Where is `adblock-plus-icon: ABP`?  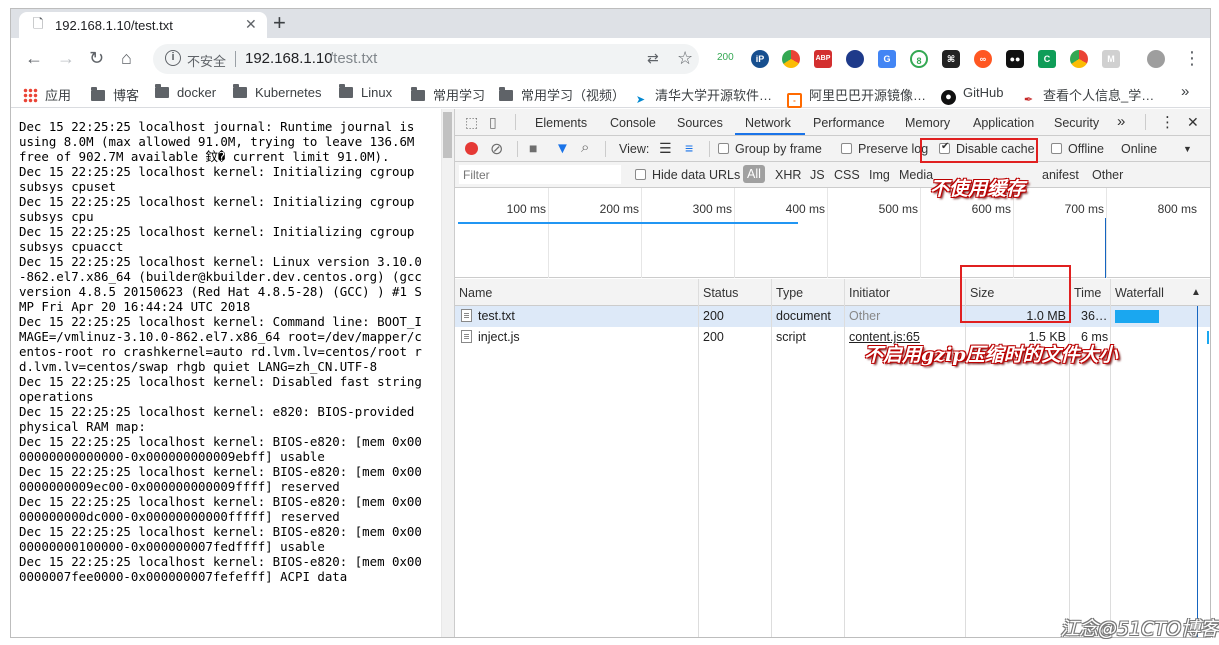 adblock-plus-icon: ABP is located at coordinates (823, 59).